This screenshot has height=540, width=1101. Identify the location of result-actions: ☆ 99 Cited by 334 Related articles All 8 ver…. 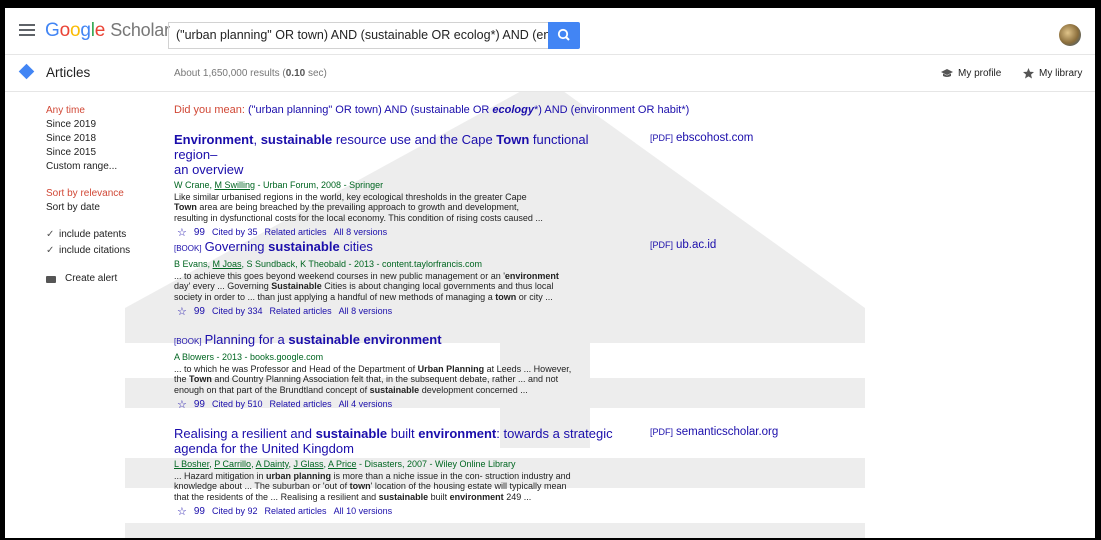
(394, 311).